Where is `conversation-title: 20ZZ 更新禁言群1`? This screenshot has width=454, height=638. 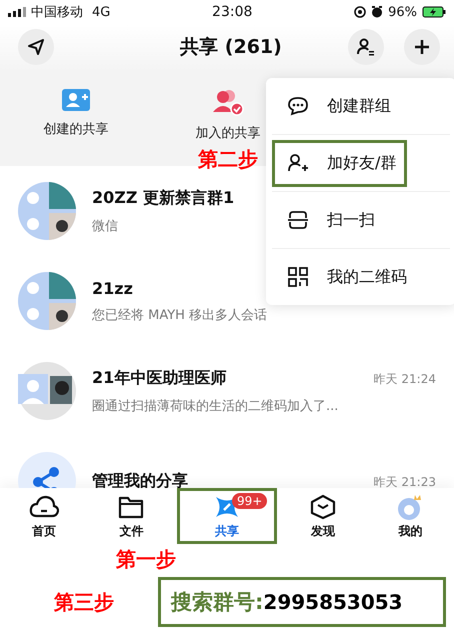 conversation-title: 20ZZ 更新禁言群1 is located at coordinates (163, 198).